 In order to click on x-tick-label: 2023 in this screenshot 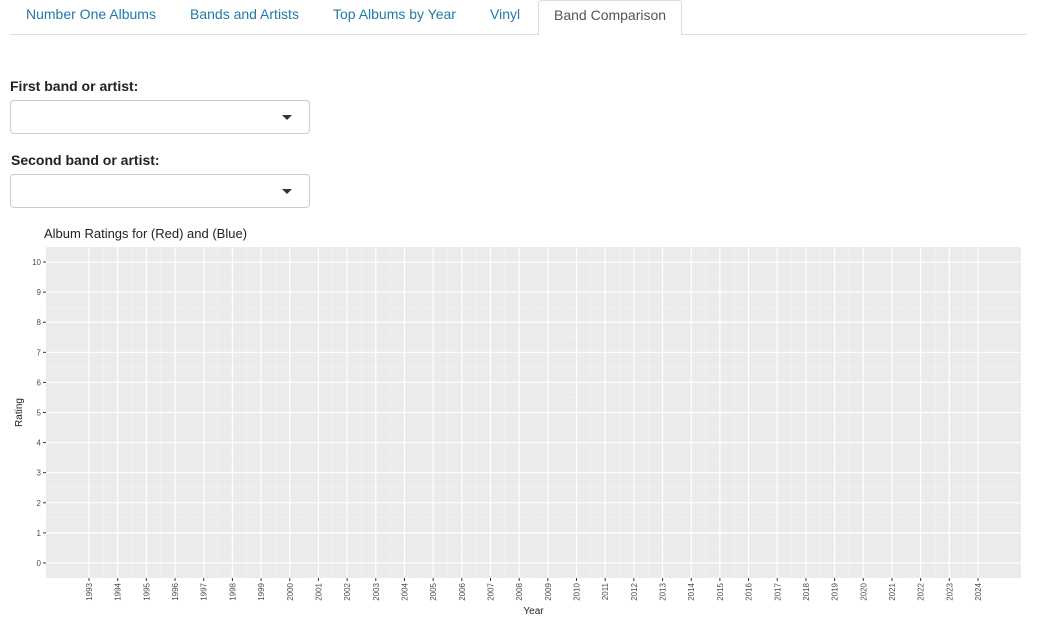, I will do `click(949, 591)`.